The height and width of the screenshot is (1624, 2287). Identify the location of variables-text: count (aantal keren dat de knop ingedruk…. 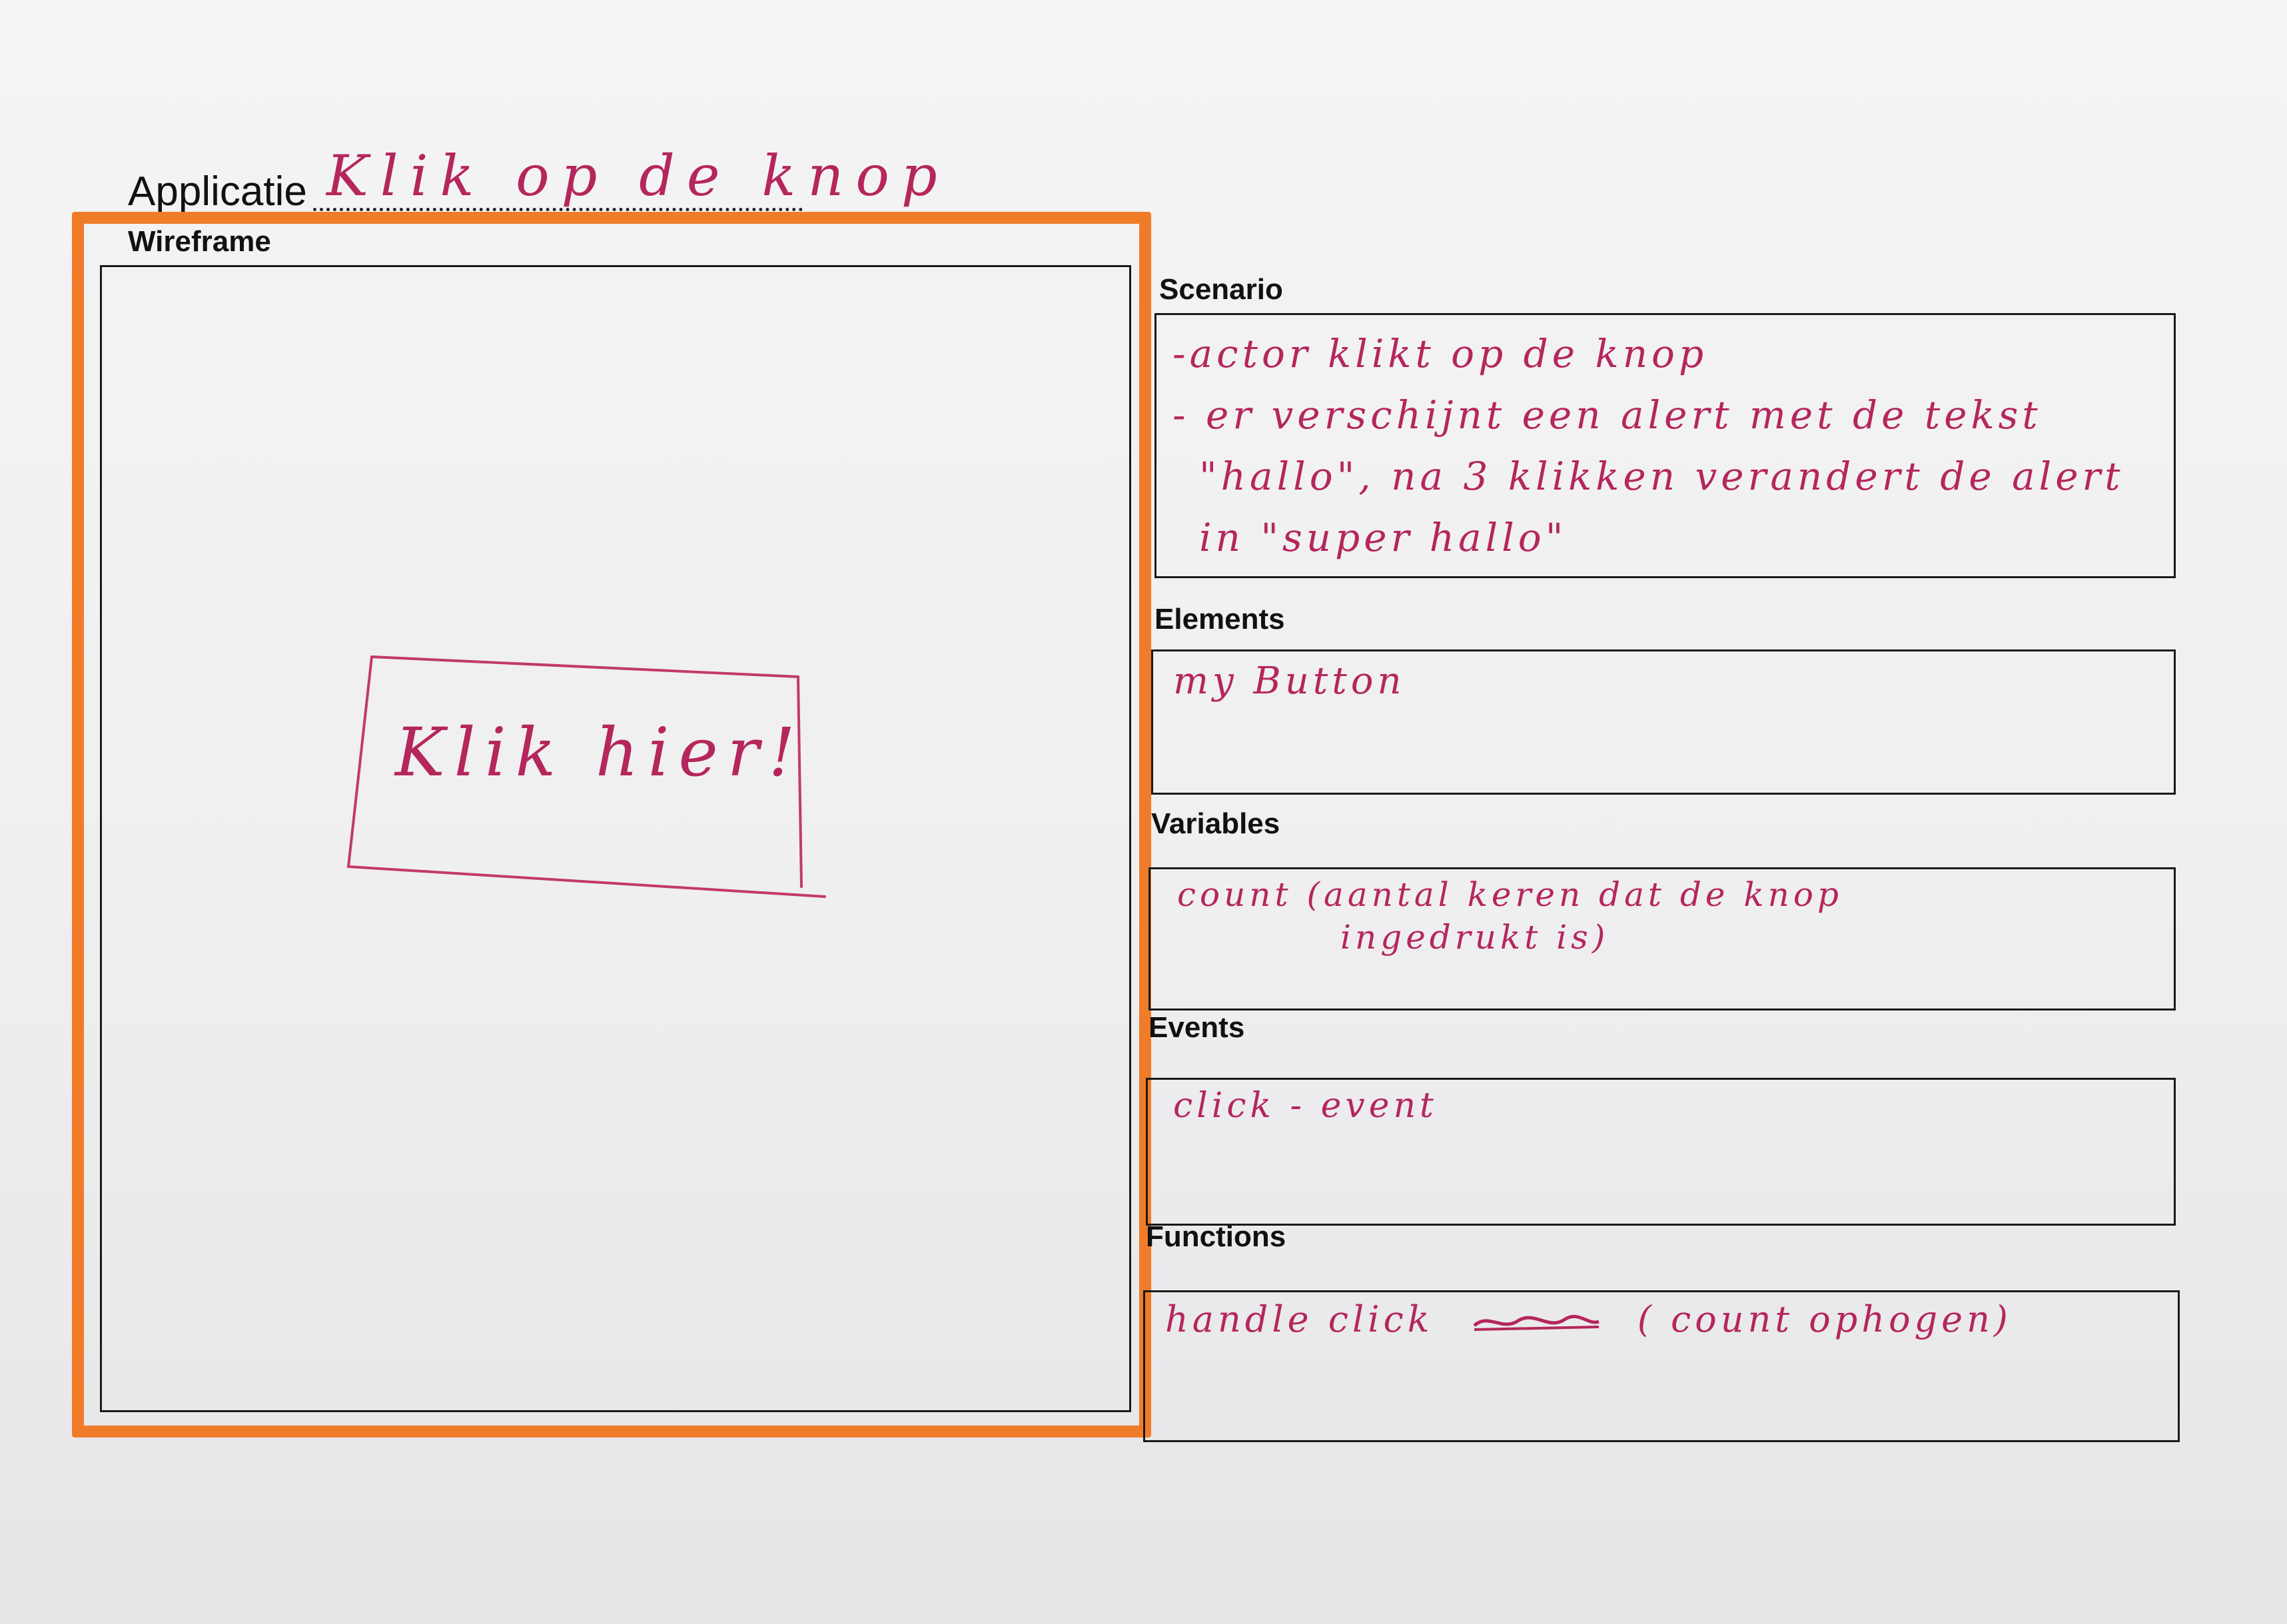
(1510, 916).